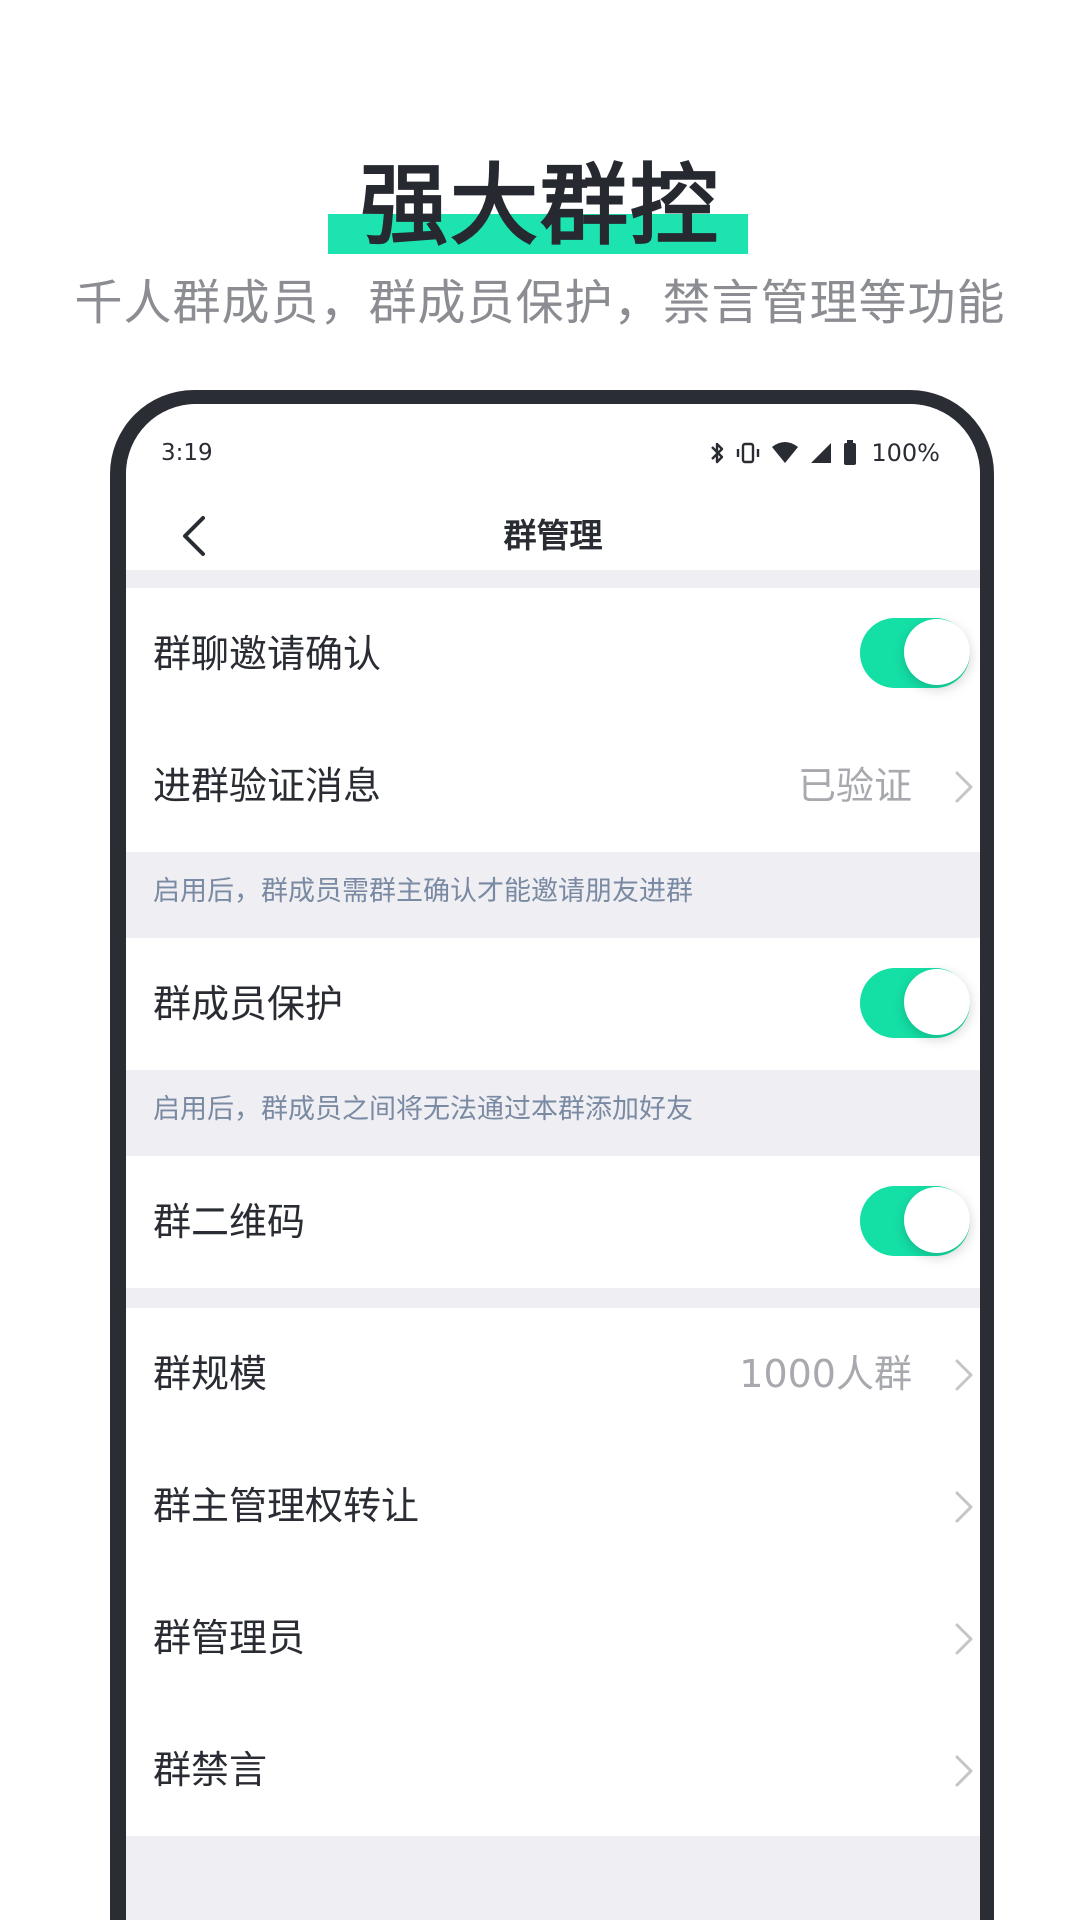 The image size is (1080, 1920). Describe the element at coordinates (423, 1109) in the screenshot. I see `hint-member-protect: 启用后，群成员之间将无法通过本群添加好友` at that location.